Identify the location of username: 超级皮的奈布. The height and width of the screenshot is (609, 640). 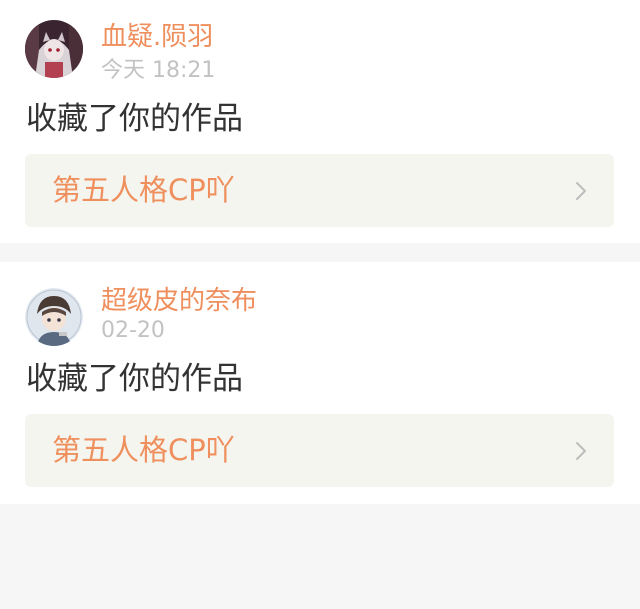
(179, 301).